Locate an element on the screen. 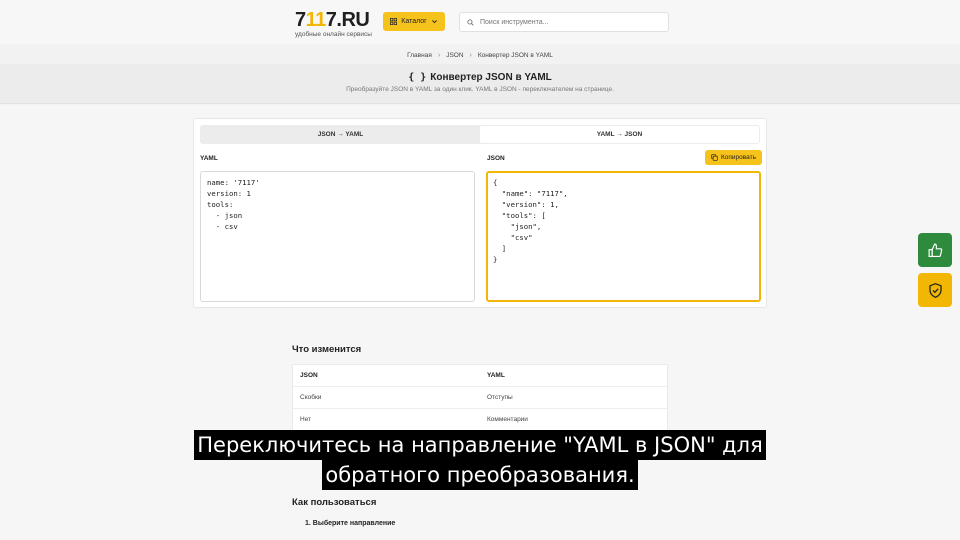 Image resolution: width=960 pixels, height=540 pixels. braces-icon: { } is located at coordinates (417, 77).